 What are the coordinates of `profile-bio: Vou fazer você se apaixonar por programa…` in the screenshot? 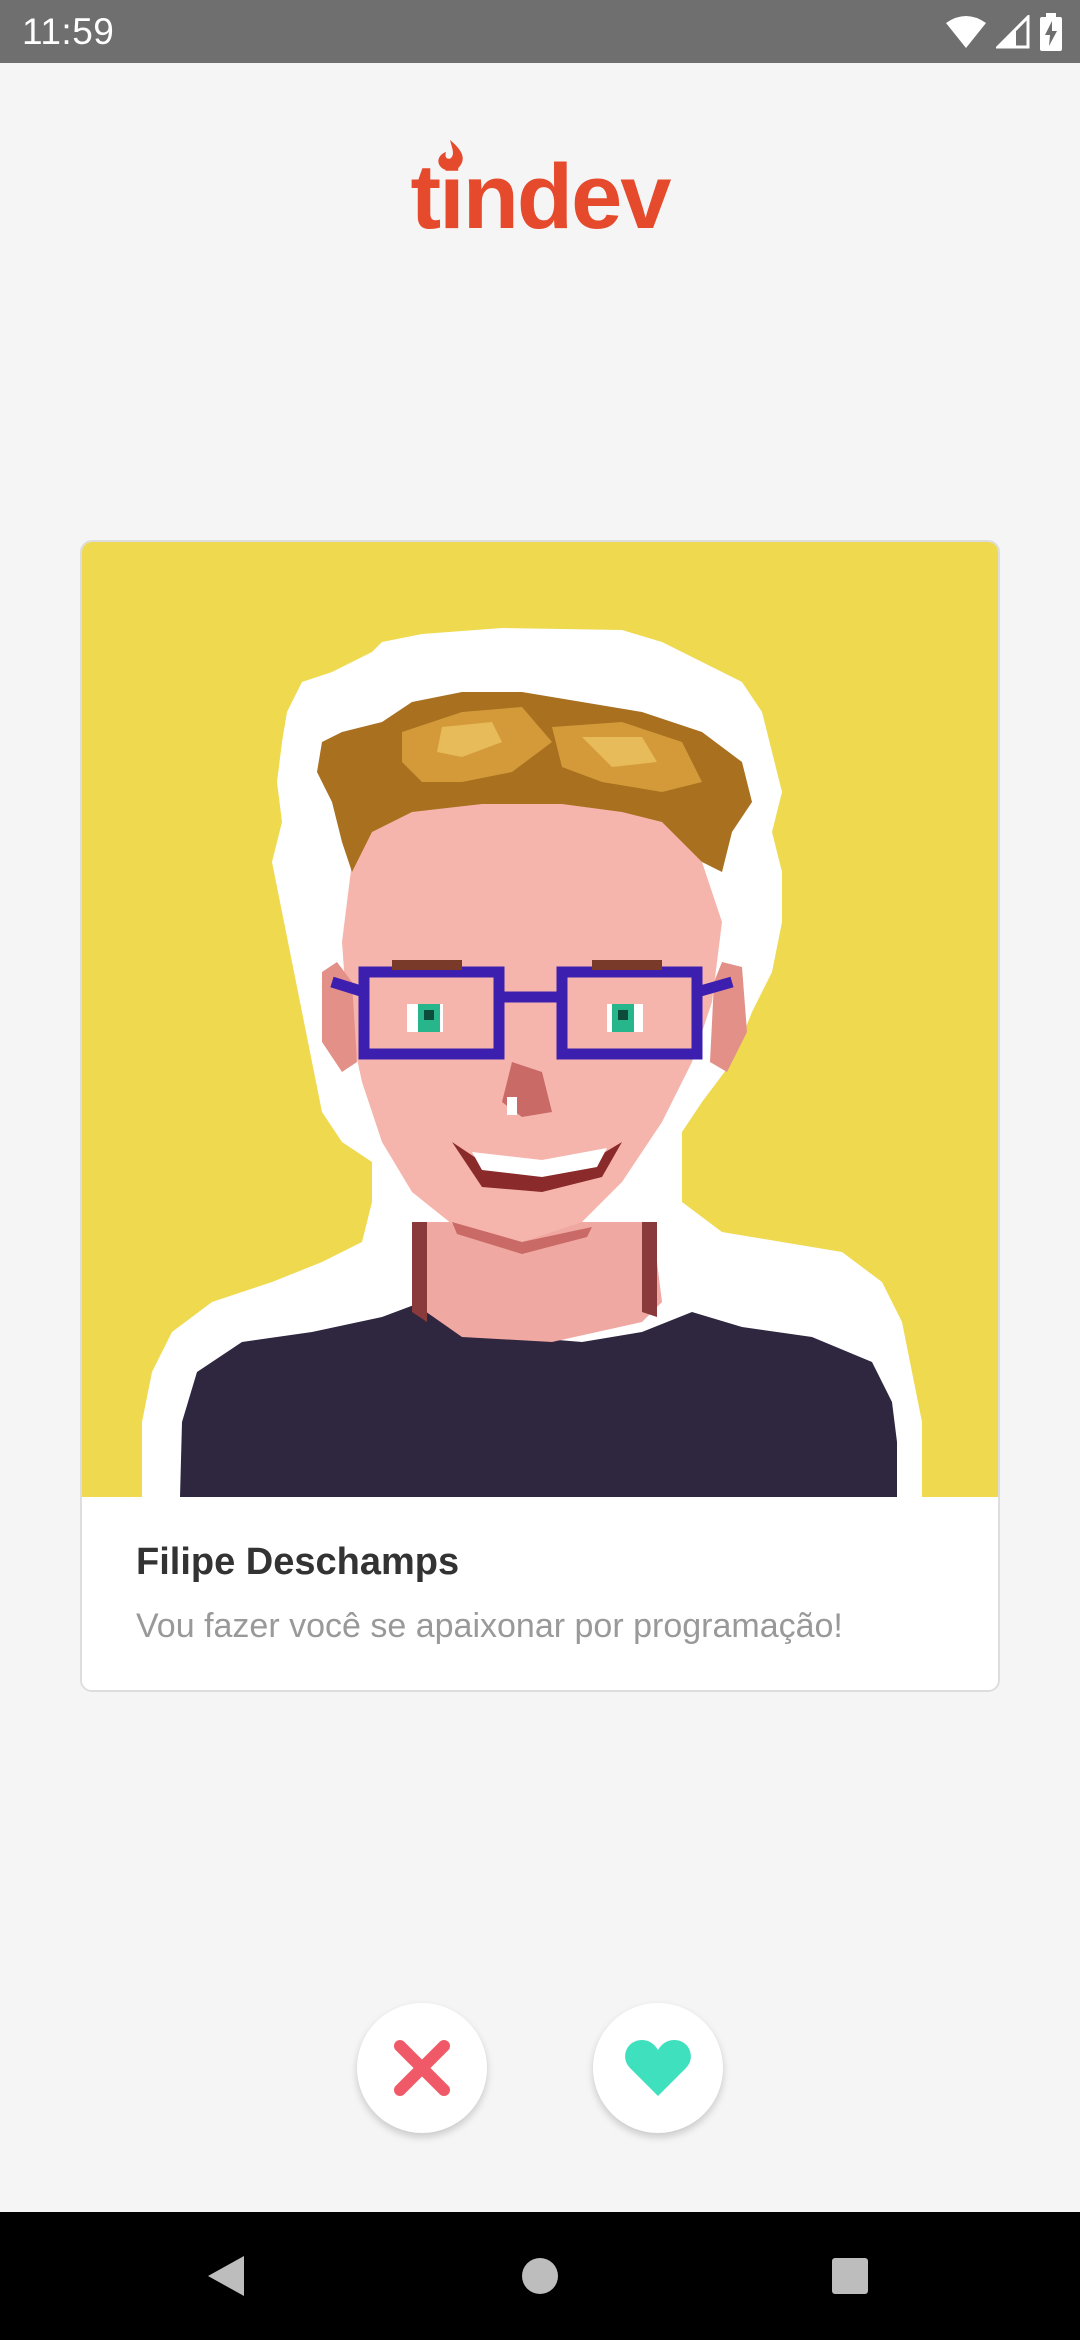 It's located at (489, 1626).